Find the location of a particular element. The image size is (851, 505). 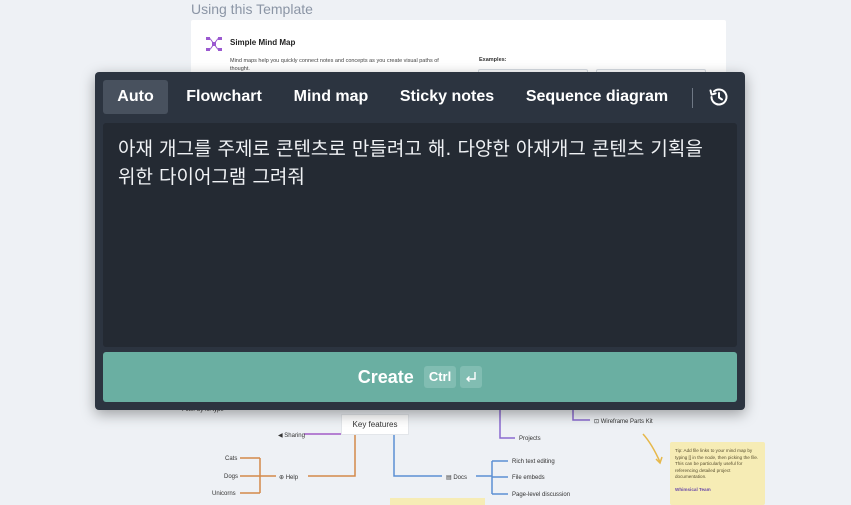

mindmap-node-file-embeds: File embeds is located at coordinates (528, 478).